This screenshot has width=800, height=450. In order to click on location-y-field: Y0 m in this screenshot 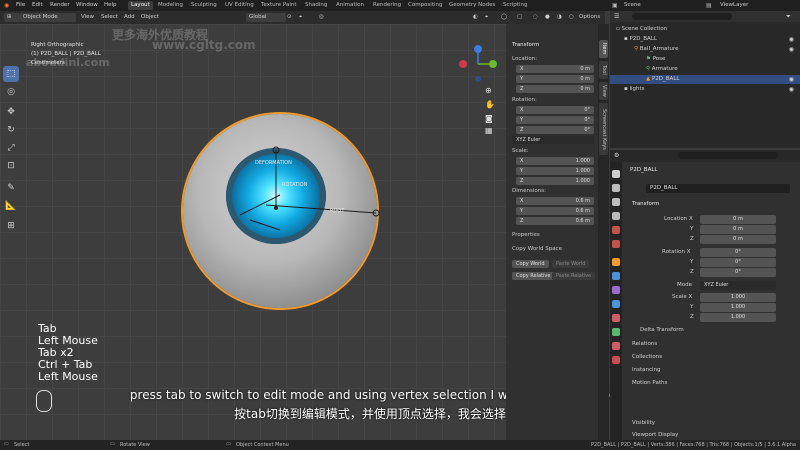, I will do `click(555, 79)`.